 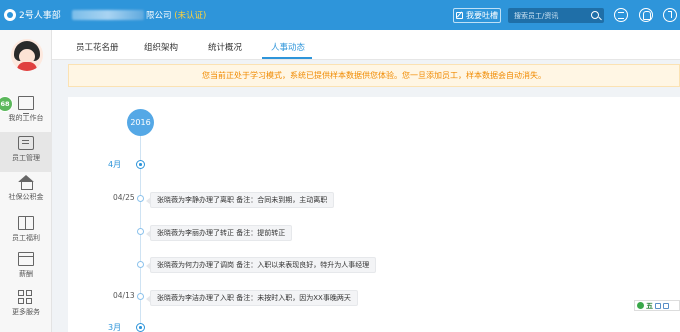 What do you see at coordinates (10, 14) in the screenshot?
I see `logo-icon` at bounding box center [10, 14].